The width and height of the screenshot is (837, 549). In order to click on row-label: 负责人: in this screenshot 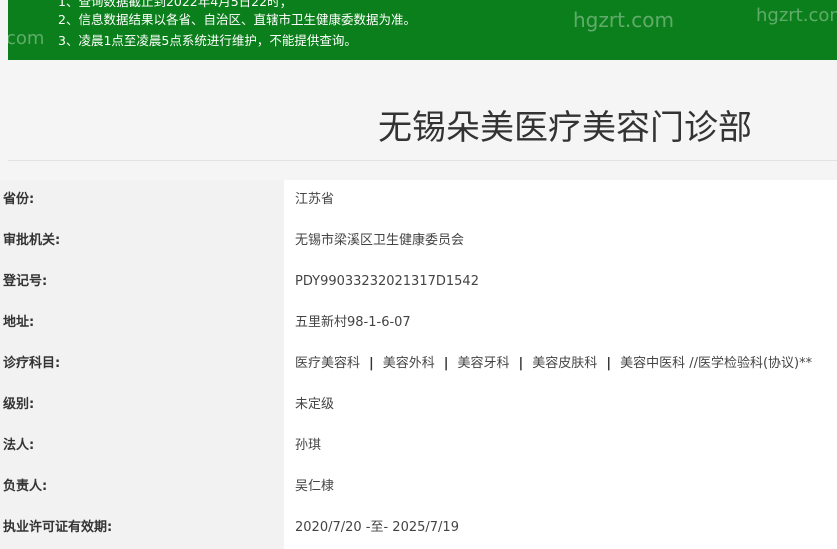, I will do `click(142, 487)`.